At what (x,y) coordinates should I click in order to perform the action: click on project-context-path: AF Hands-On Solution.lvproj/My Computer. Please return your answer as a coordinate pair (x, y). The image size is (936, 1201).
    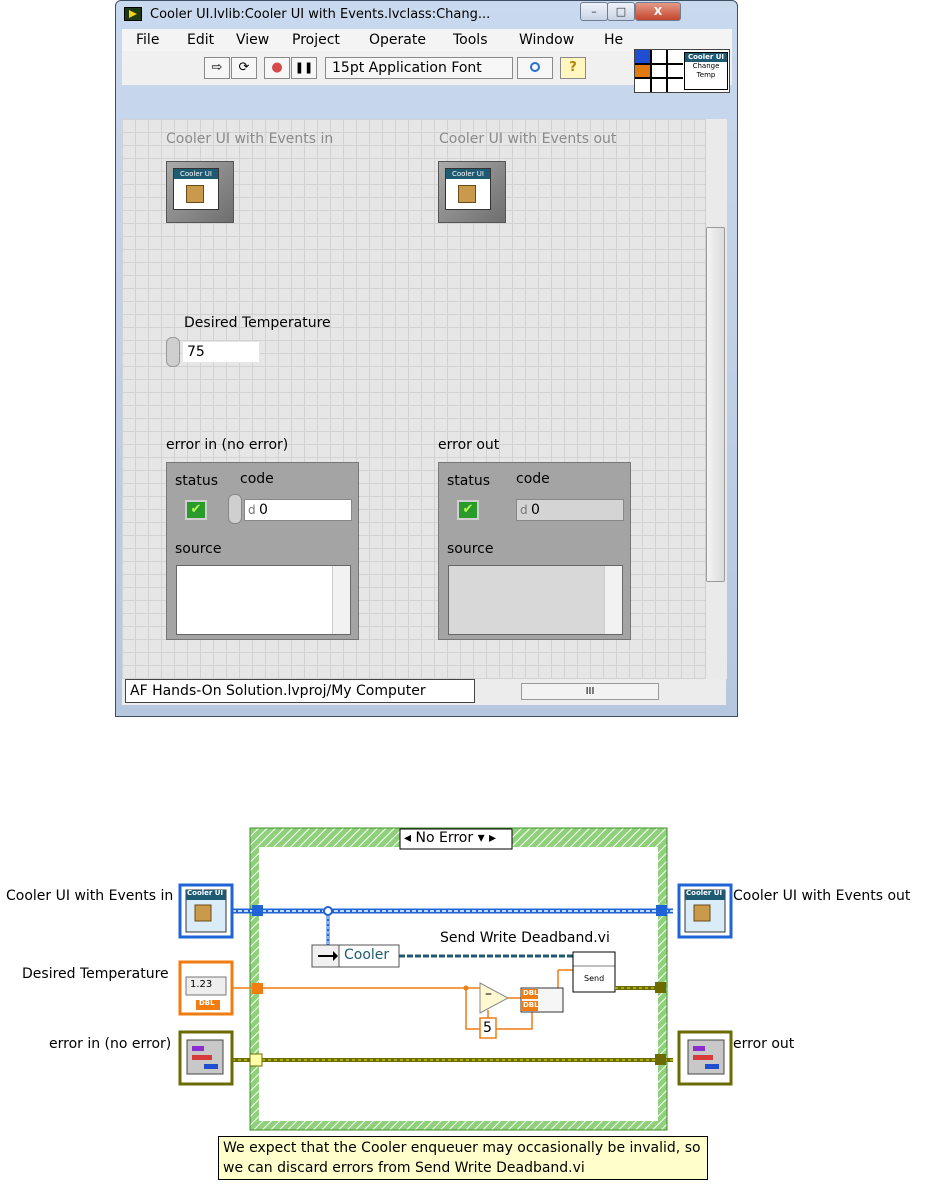
    Looking at the image, I should click on (300, 691).